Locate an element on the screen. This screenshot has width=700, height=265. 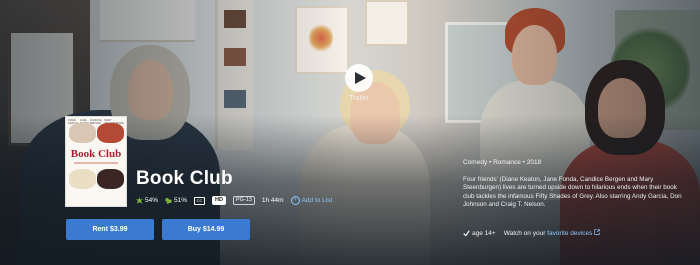
watch-devices: Watch on your favorite devices is located at coordinates (552, 233).